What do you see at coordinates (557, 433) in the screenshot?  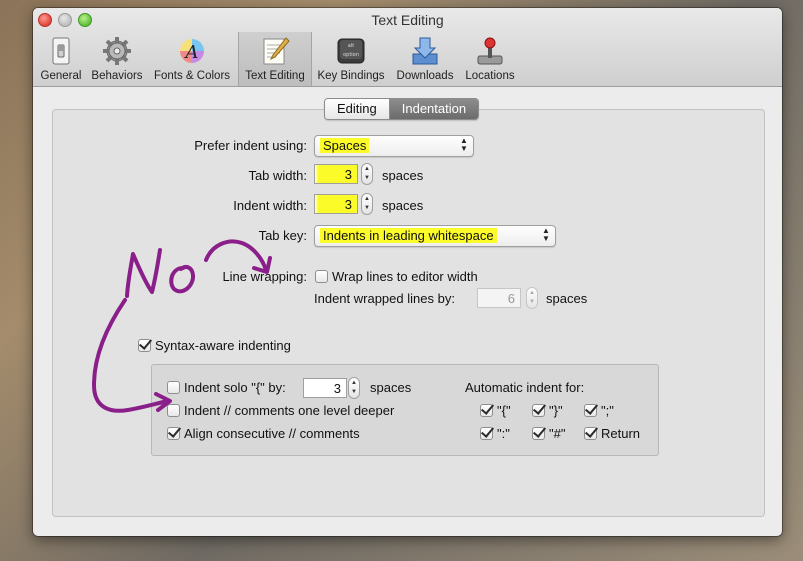 I see `auto-indent-hash-label: "#"` at bounding box center [557, 433].